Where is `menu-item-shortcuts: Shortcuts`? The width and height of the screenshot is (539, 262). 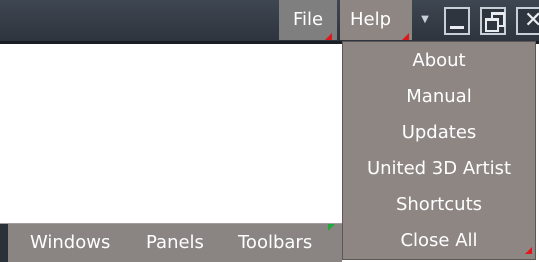
menu-item-shortcuts: Shortcuts is located at coordinates (439, 205).